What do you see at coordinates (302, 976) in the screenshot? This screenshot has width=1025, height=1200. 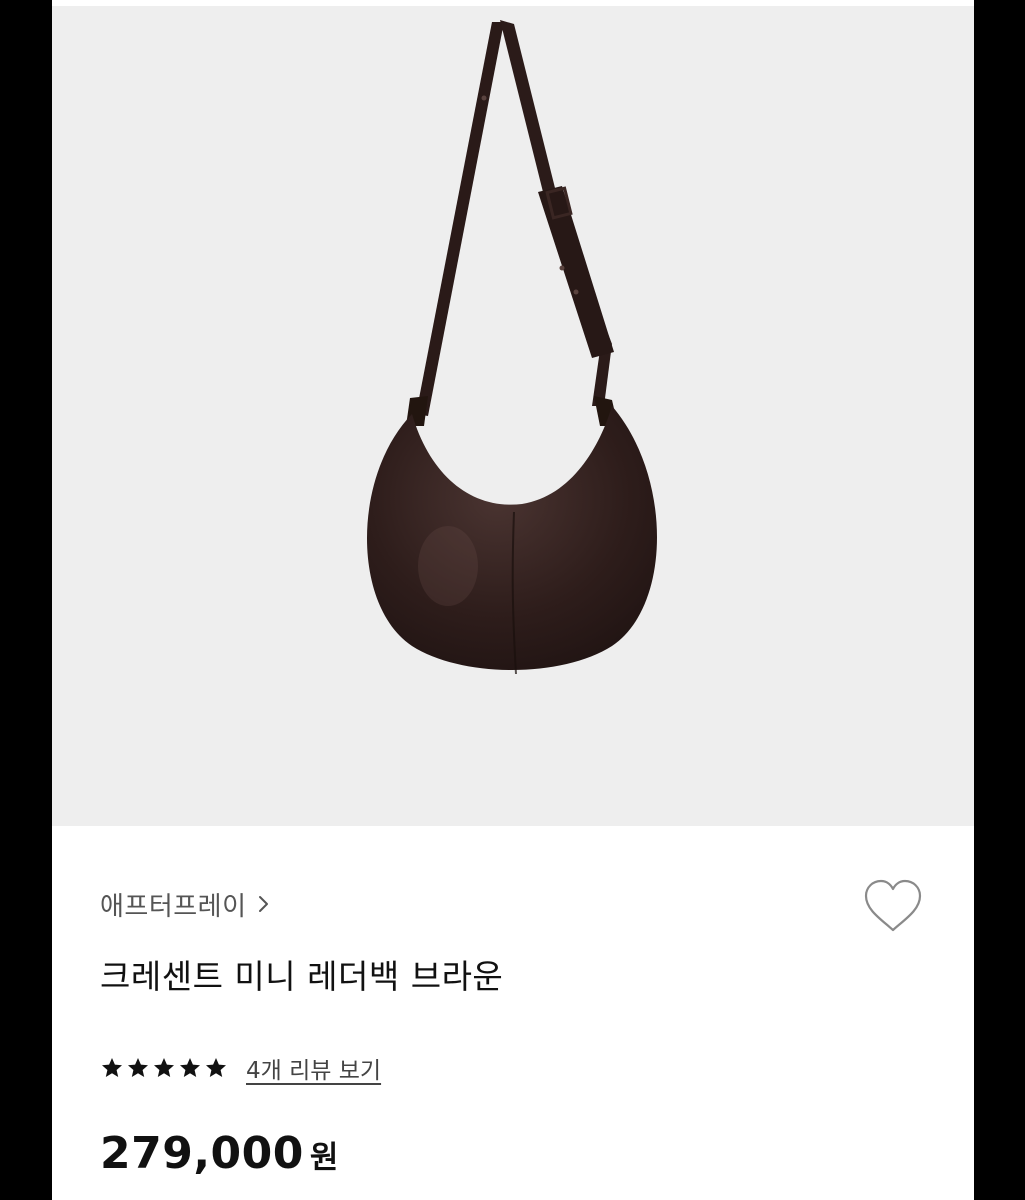 I see `product-title: 크레센트 미니 레더백 브라운` at bounding box center [302, 976].